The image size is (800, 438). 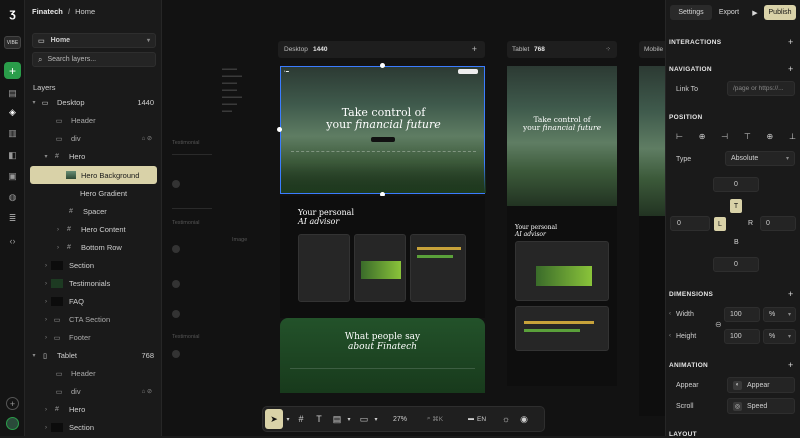 I want to click on library-icon: ▥, so click(x=12, y=133).